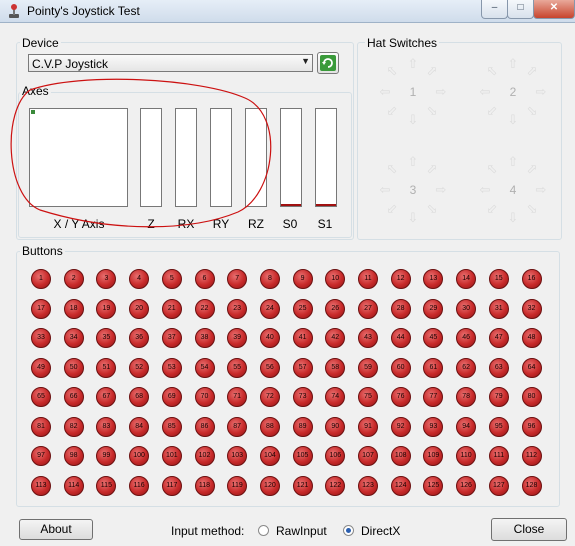  What do you see at coordinates (531, 426) in the screenshot?
I see `joystick-button-96: 96` at bounding box center [531, 426].